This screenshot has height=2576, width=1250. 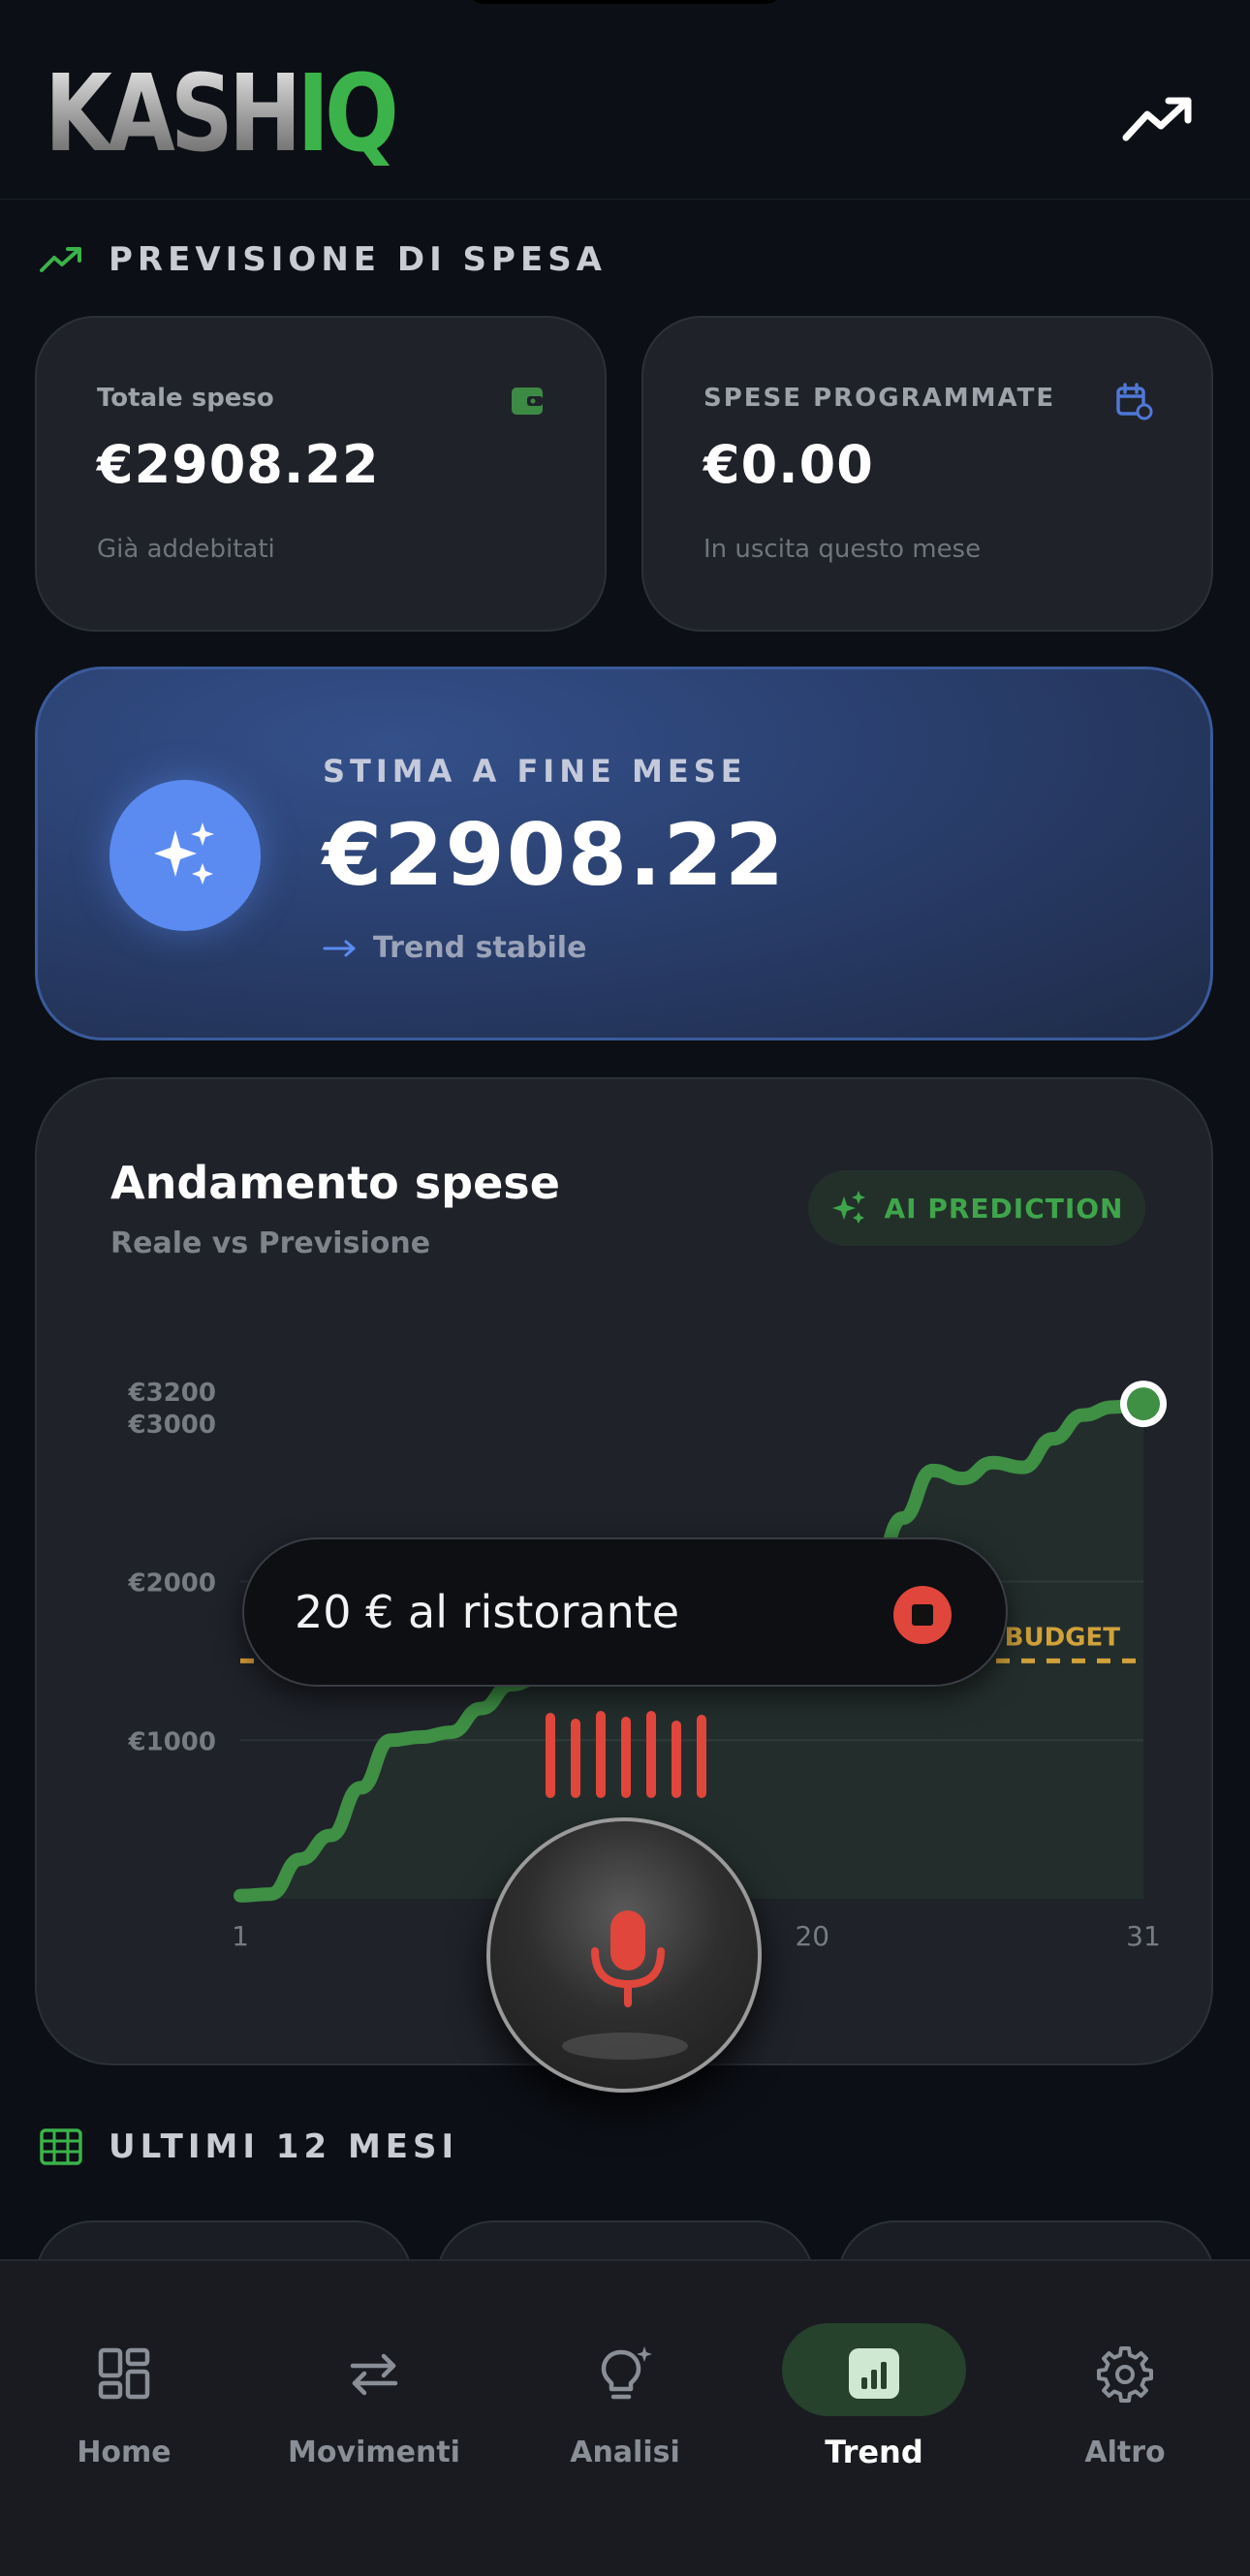 I want to click on arrow-right-icon, so click(x=339, y=948).